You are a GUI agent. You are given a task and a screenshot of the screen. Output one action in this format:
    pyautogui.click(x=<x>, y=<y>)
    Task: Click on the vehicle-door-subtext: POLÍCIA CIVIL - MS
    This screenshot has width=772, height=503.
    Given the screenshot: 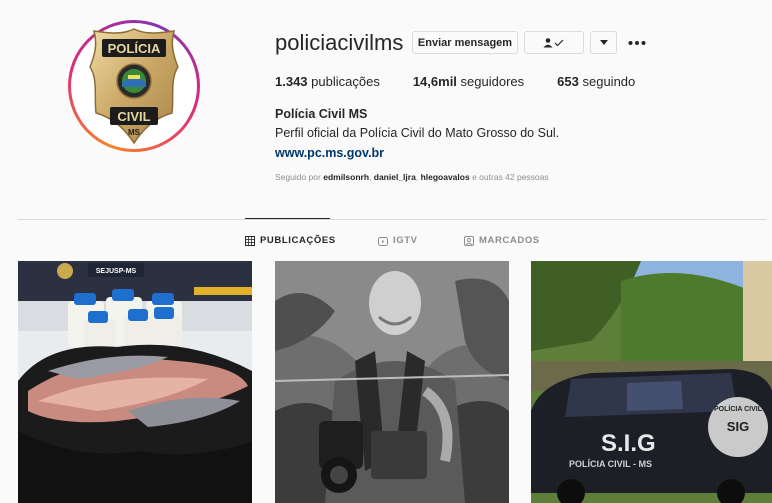 What is the action you would take?
    pyautogui.click(x=610, y=464)
    